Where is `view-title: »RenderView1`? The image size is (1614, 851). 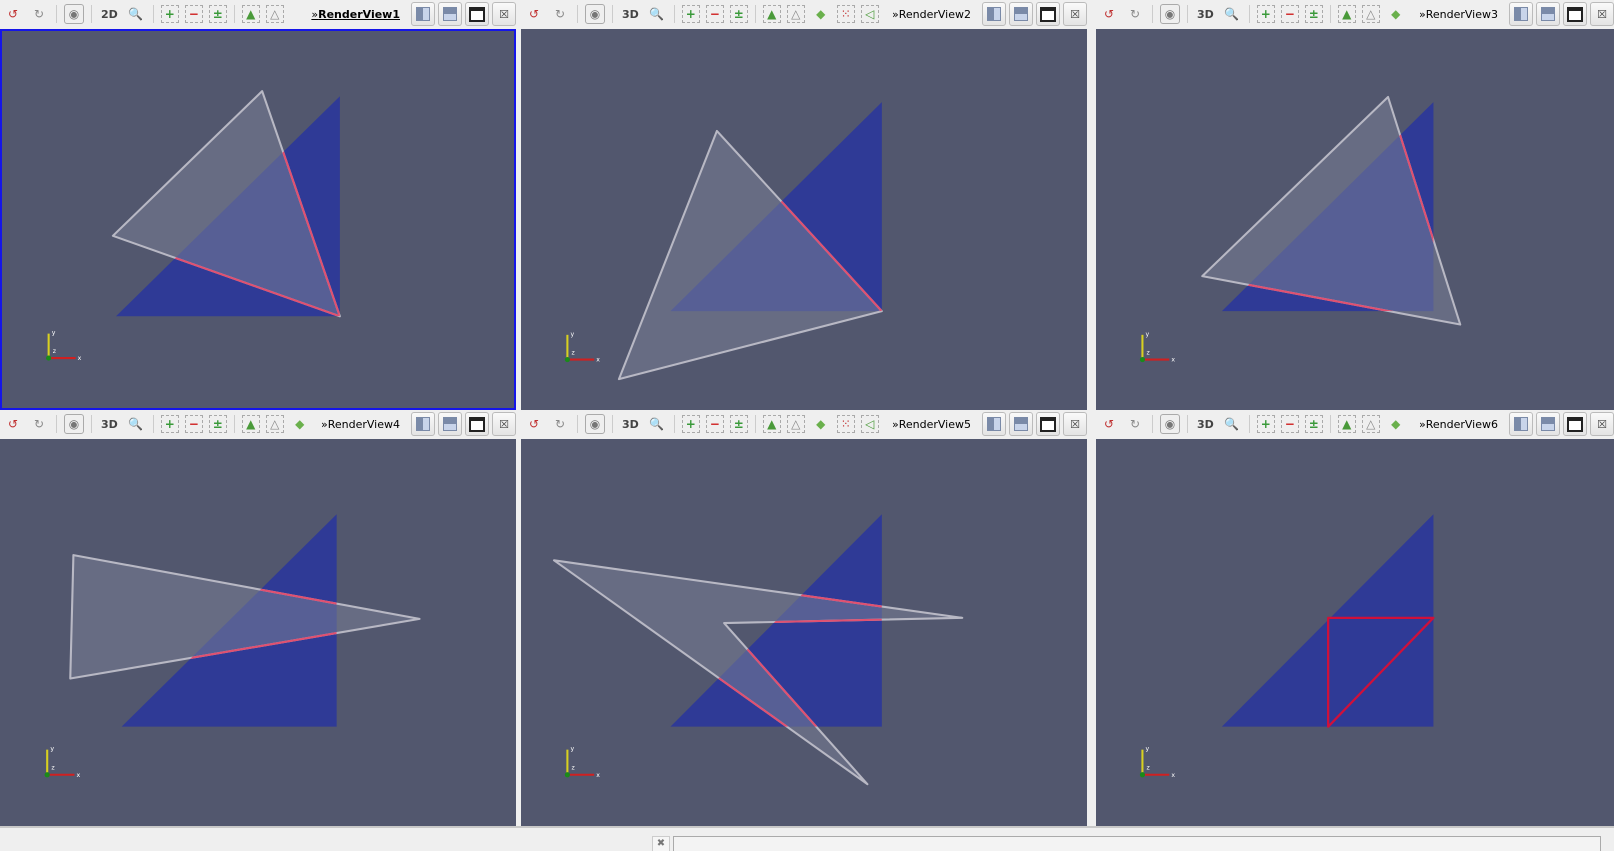
view-title: »RenderView1 is located at coordinates (355, 14).